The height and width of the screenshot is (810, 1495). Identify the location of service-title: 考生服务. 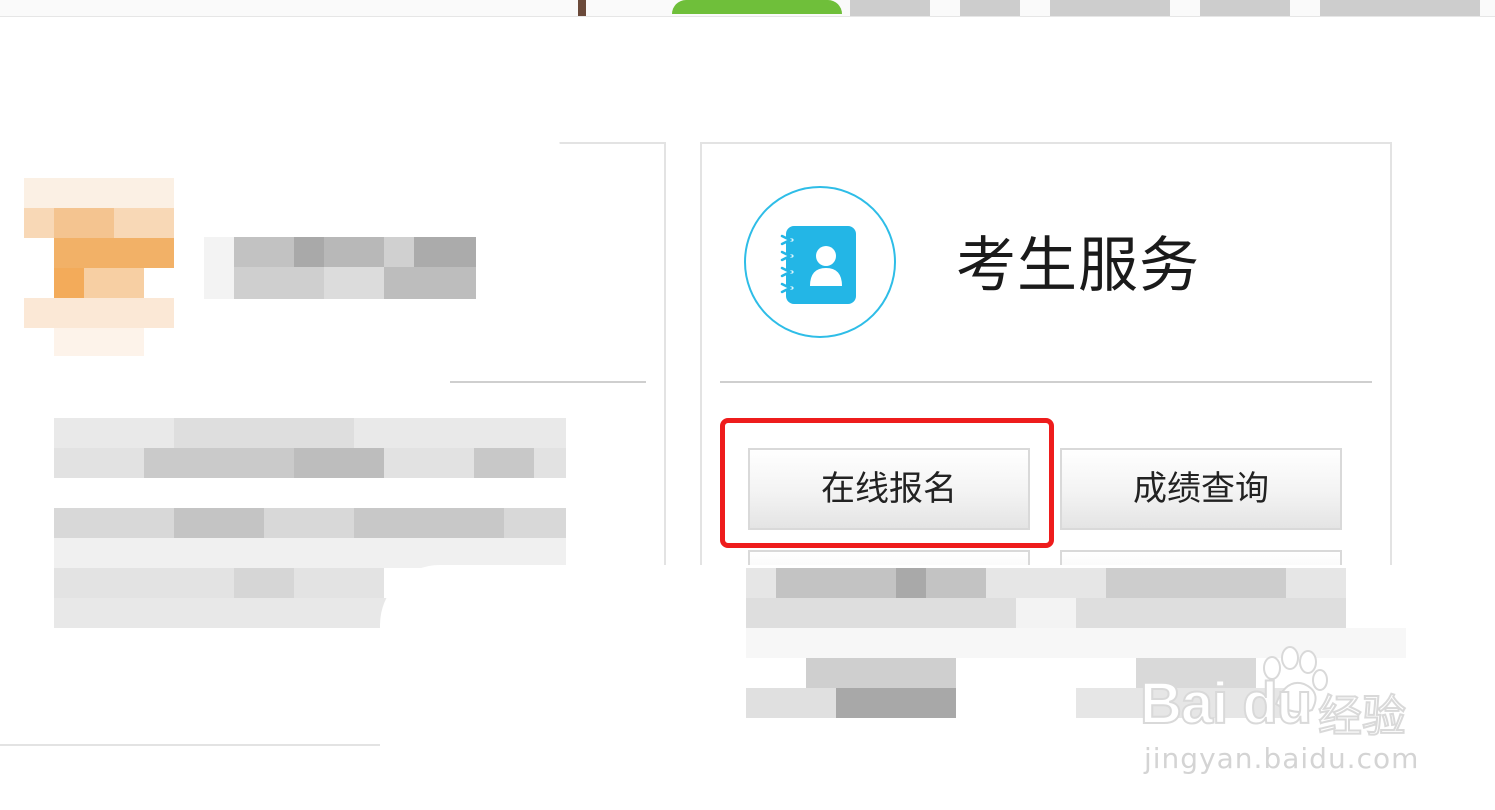
(1078, 266).